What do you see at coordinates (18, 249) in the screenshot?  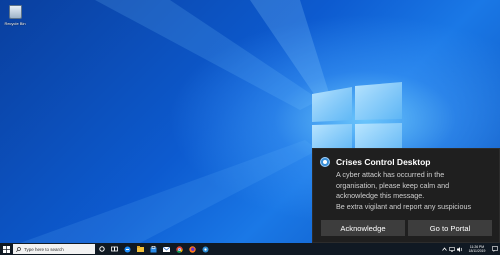 I see `search-icon` at bounding box center [18, 249].